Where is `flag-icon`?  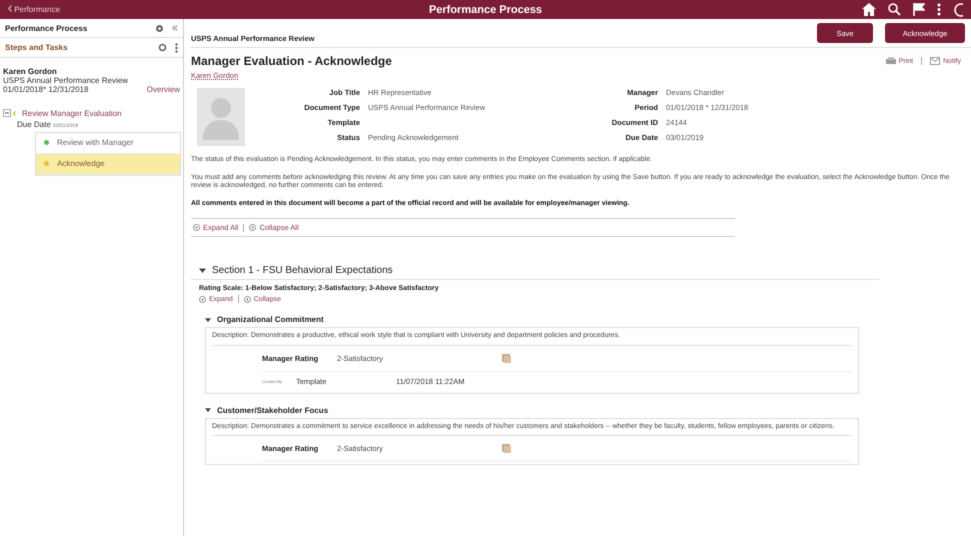 flag-icon is located at coordinates (919, 9).